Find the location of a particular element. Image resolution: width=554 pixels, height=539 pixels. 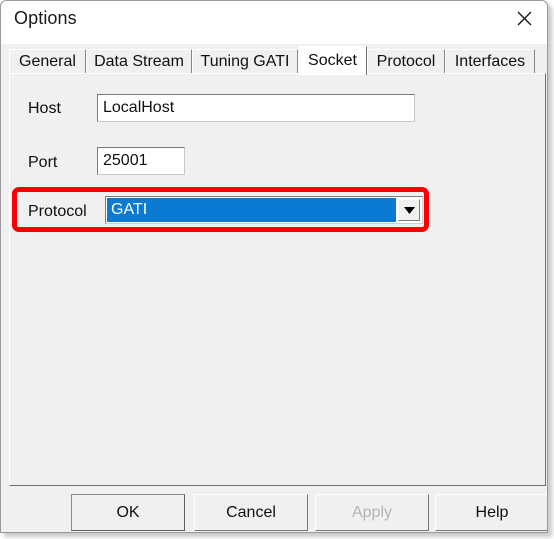

host-label: Host is located at coordinates (44, 108).